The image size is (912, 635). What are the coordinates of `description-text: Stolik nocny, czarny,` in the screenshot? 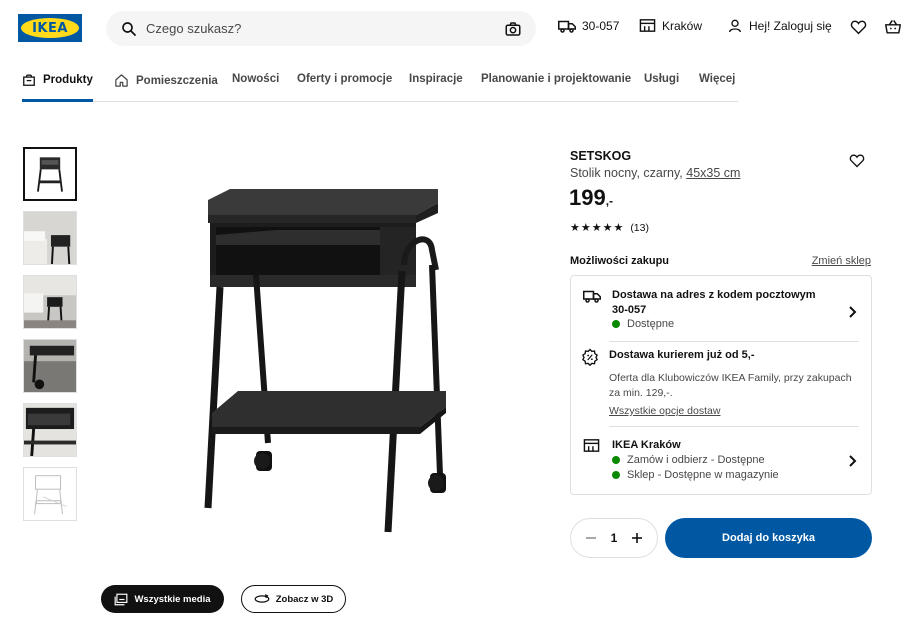 It's located at (626, 173).